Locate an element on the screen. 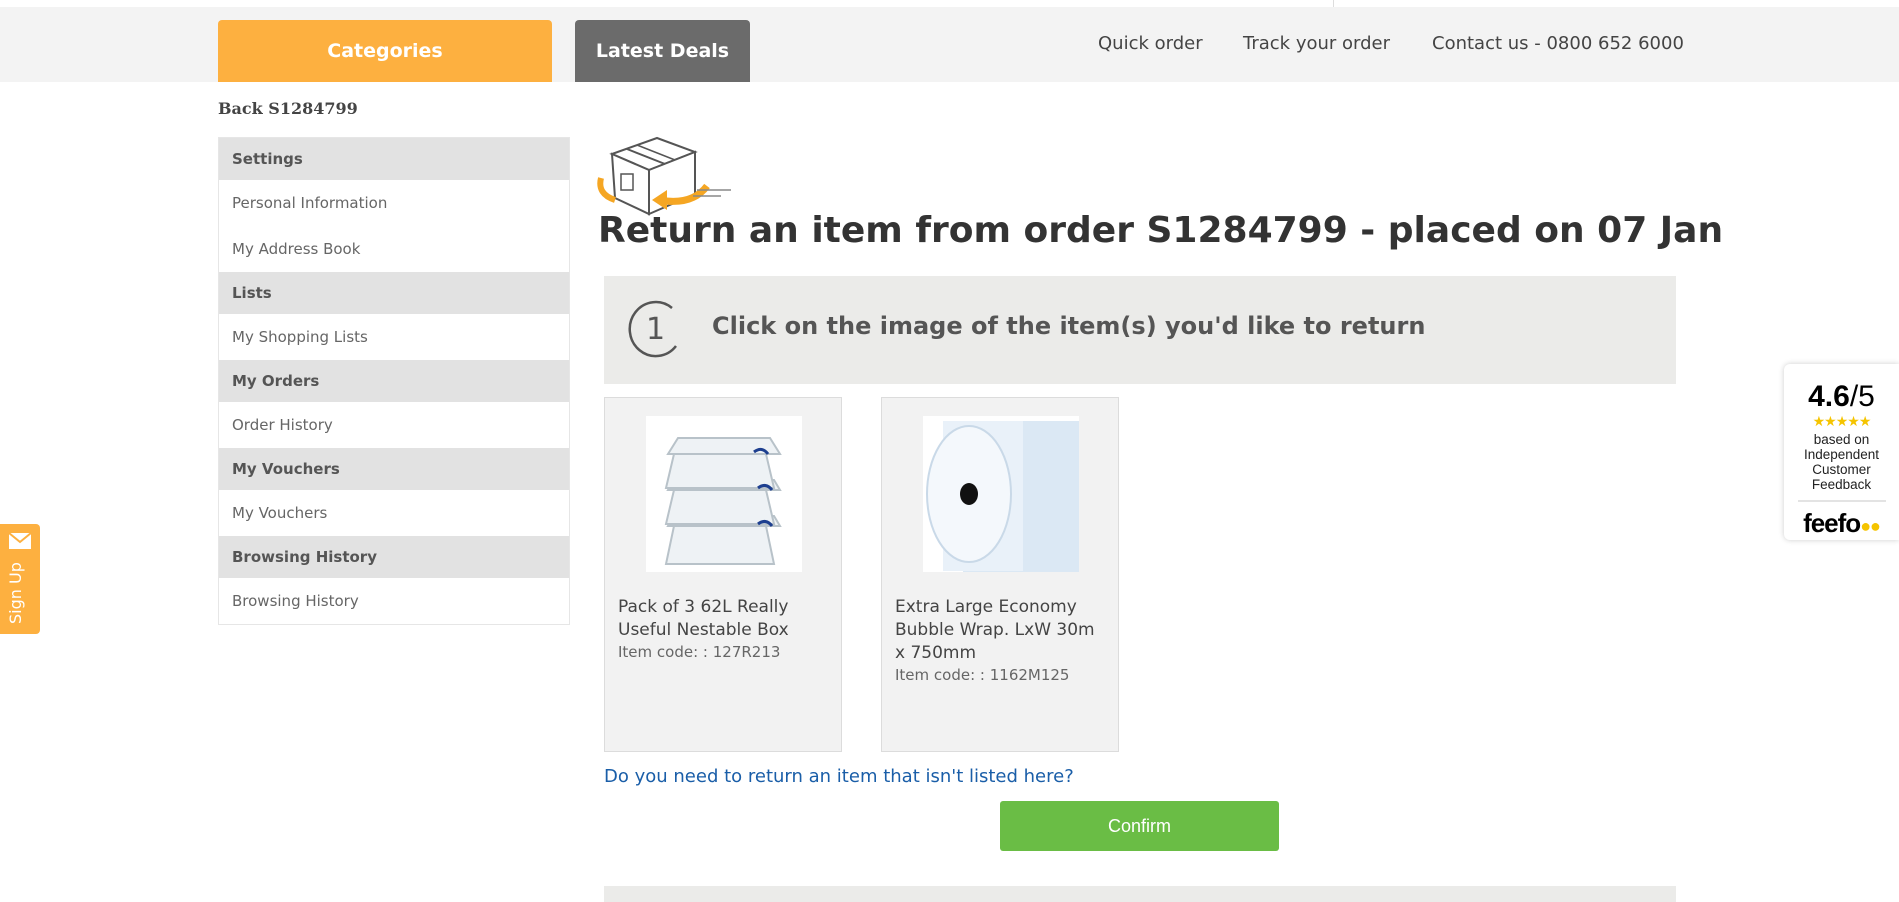 Image resolution: width=1899 pixels, height=902 pixels. product-image-storage-boxes is located at coordinates (724, 494).